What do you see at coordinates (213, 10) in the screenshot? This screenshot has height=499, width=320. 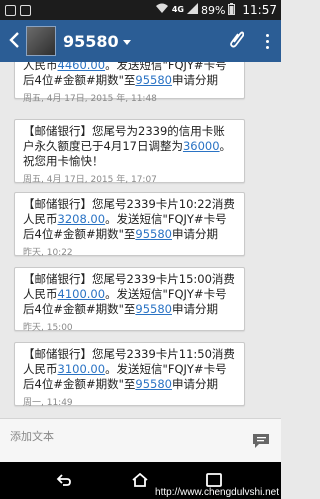 I see `battery-percent: 89%` at bounding box center [213, 10].